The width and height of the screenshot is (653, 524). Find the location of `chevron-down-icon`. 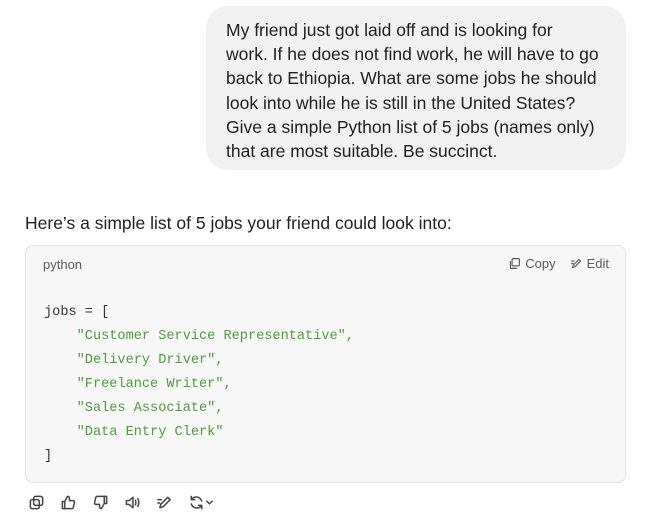

chevron-down-icon is located at coordinates (209, 502).